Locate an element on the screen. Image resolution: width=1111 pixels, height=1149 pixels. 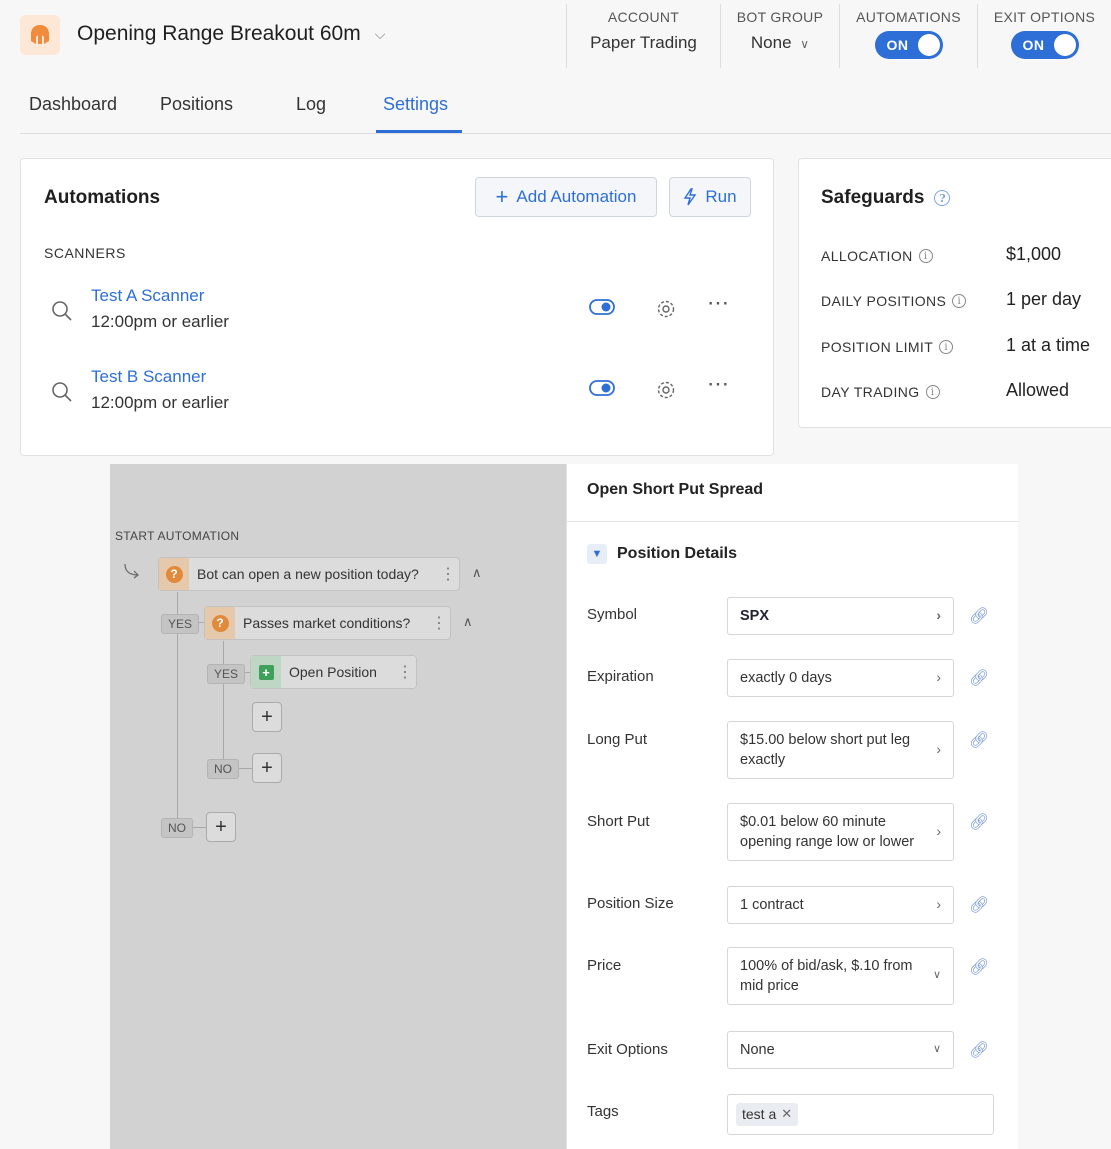
tab-log: Log is located at coordinates (311, 104).